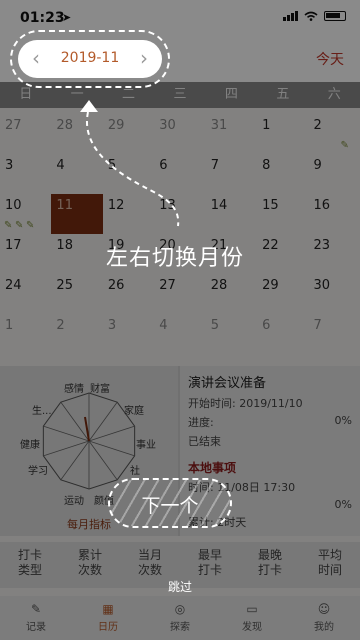 This screenshot has height=640, width=360. What do you see at coordinates (175, 258) in the screenshot?
I see `tutorial-hint: 左右切换月份` at bounding box center [175, 258].